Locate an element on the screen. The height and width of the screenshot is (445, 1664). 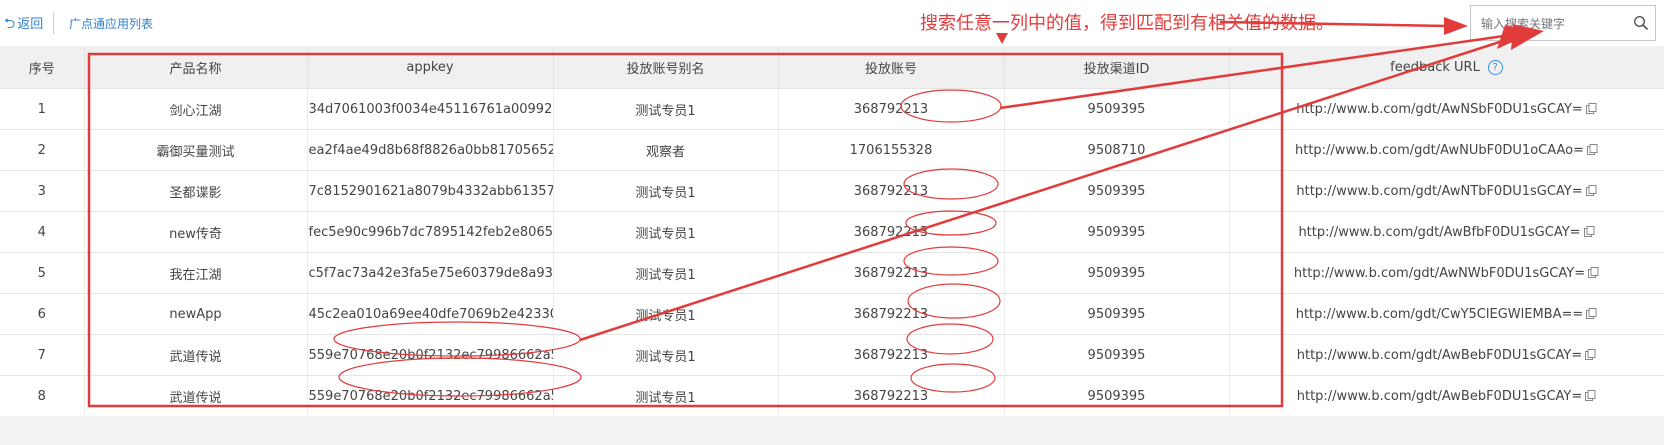
cell-index: 5 is located at coordinates (42, 273).